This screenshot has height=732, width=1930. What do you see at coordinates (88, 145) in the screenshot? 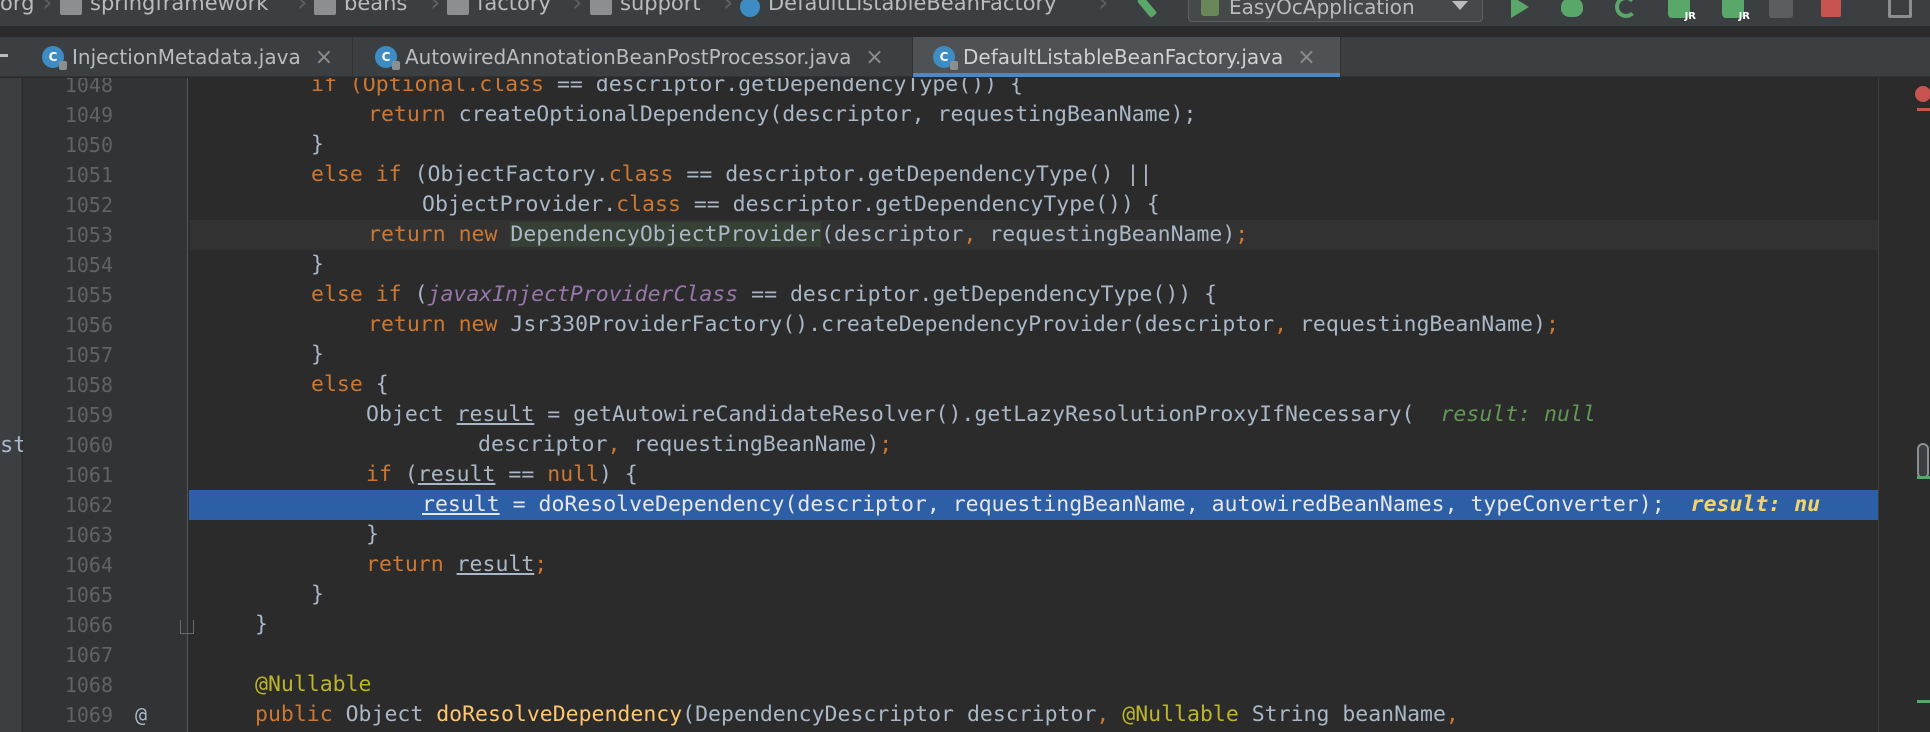
I see `line-number: 1050` at bounding box center [88, 145].